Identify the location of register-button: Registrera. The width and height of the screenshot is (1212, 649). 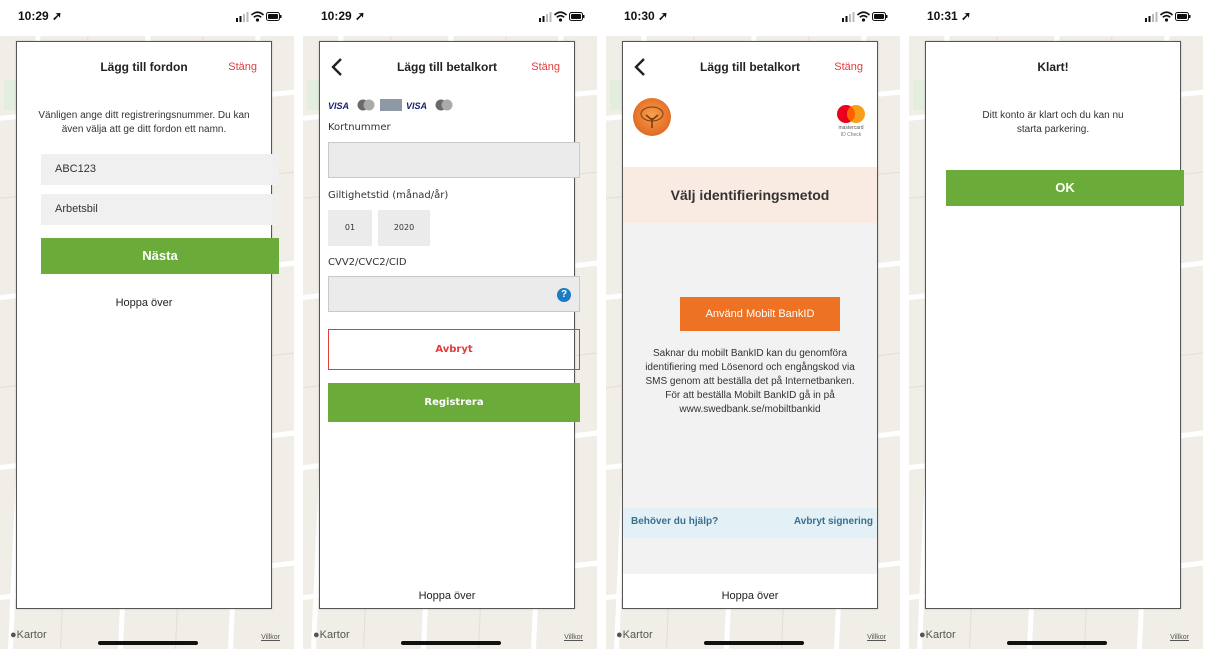
(454, 402).